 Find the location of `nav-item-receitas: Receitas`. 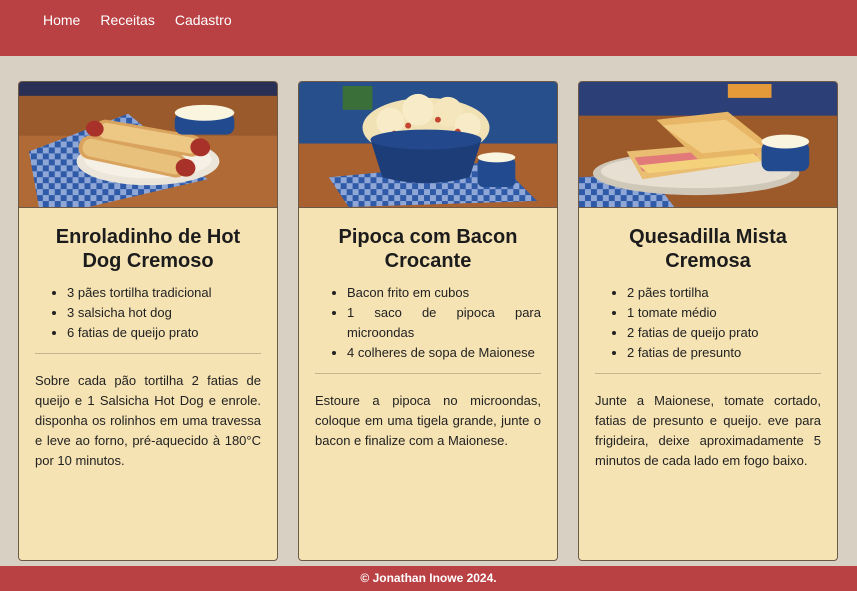

nav-item-receitas: Receitas is located at coordinates (127, 21).